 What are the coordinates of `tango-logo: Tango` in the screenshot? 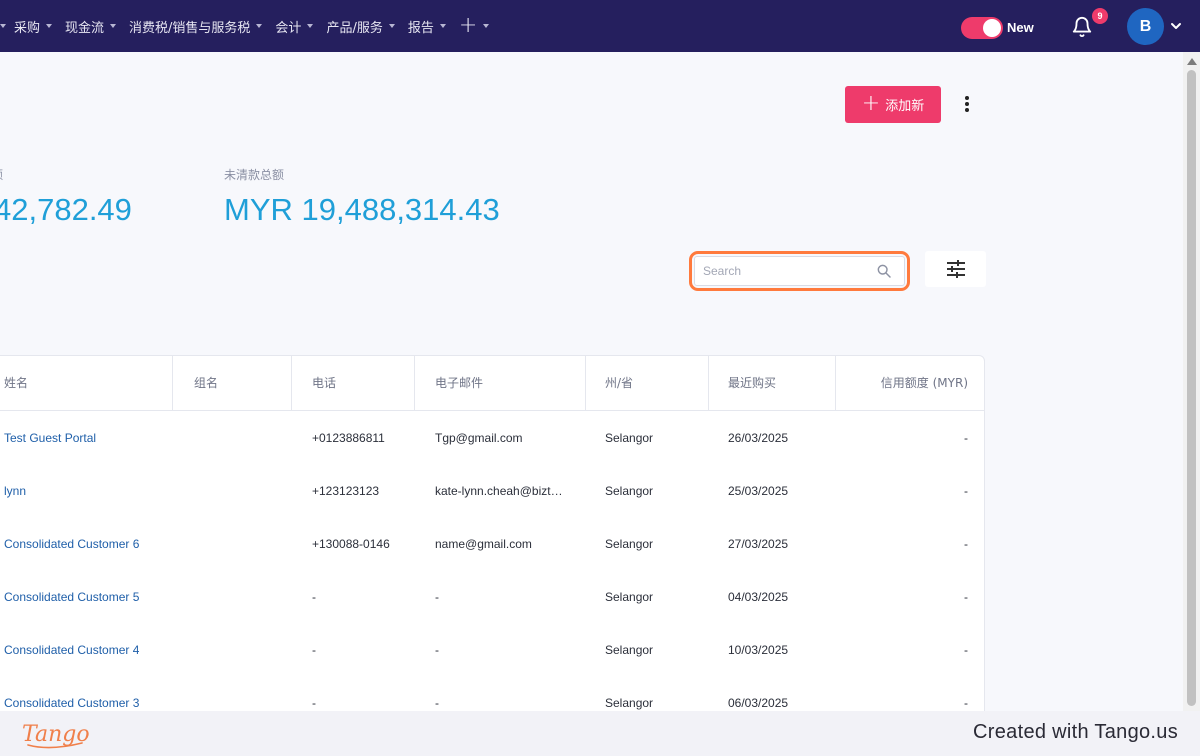 It's located at (56, 735).